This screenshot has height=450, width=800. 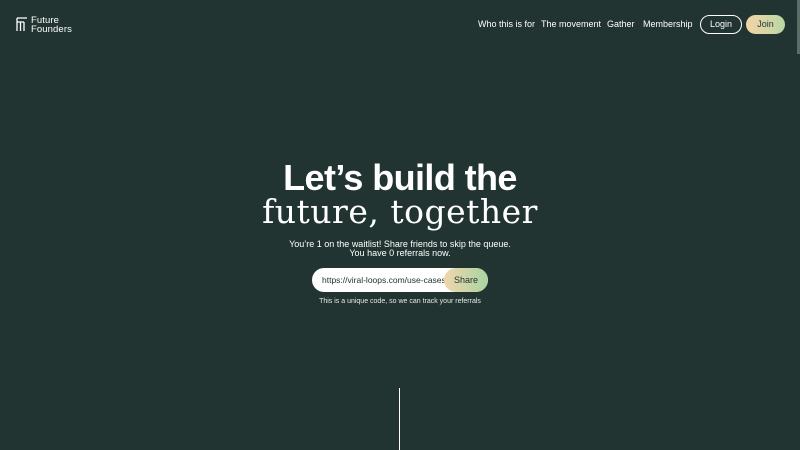 What do you see at coordinates (466, 280) in the screenshot?
I see `share-button: Share` at bounding box center [466, 280].